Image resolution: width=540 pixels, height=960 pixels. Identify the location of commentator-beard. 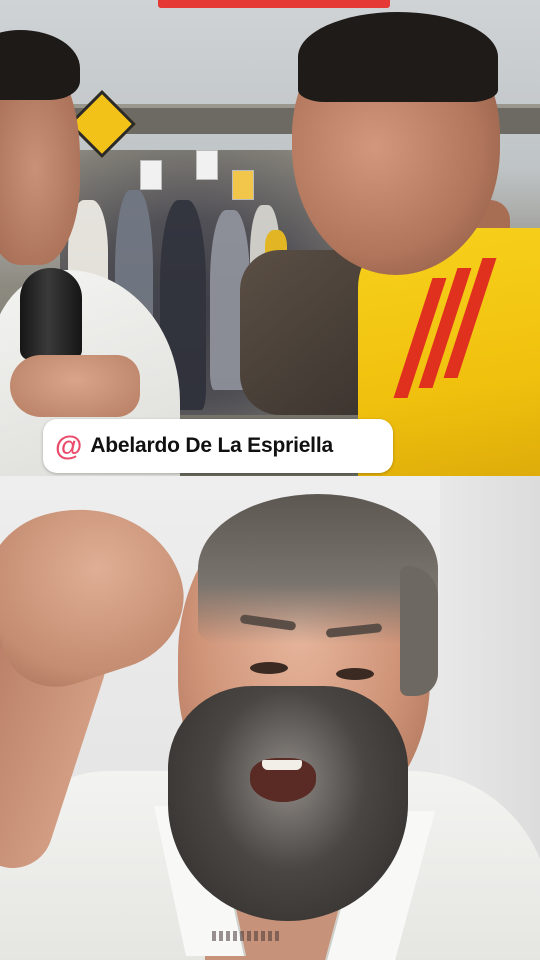
(288, 803).